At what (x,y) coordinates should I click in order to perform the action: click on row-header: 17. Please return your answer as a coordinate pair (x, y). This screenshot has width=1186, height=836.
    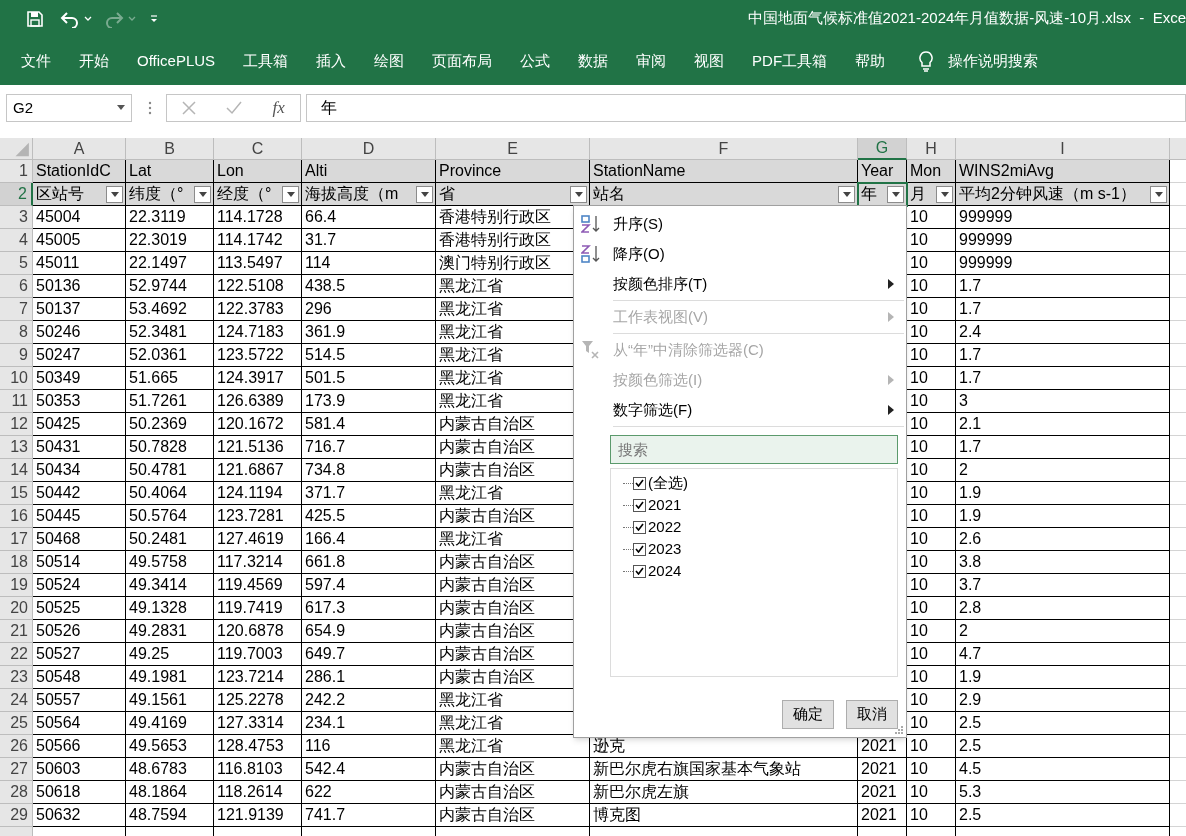
    Looking at the image, I should click on (16, 539).